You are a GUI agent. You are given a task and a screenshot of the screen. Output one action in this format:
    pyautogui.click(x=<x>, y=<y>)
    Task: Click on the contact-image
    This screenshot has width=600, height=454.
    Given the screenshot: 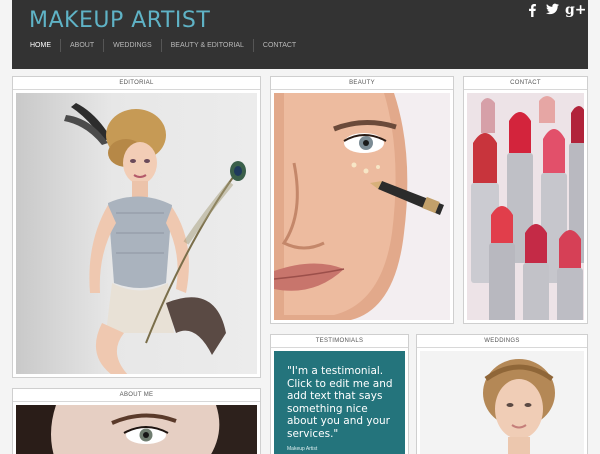 What is the action you would take?
    pyautogui.click(x=525, y=206)
    